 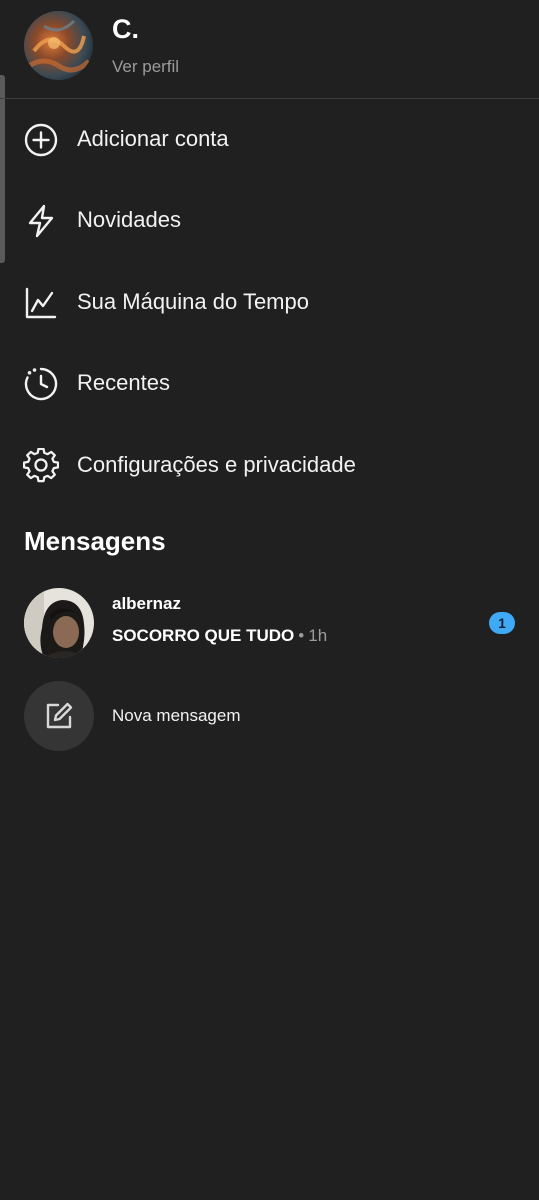 I want to click on conversation-item: albernaz SOCORRO QUE TUDO • 1h 1, so click(x=269, y=623).